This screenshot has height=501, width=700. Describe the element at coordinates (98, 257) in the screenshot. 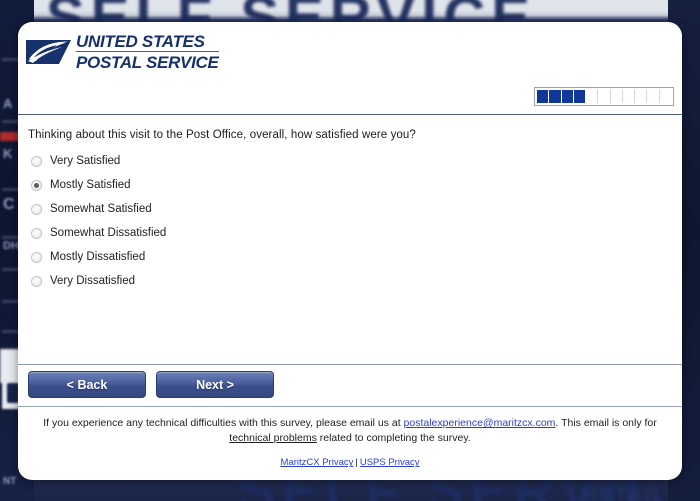

I see `radio-option-label: Mostly Dissatisfied` at that location.